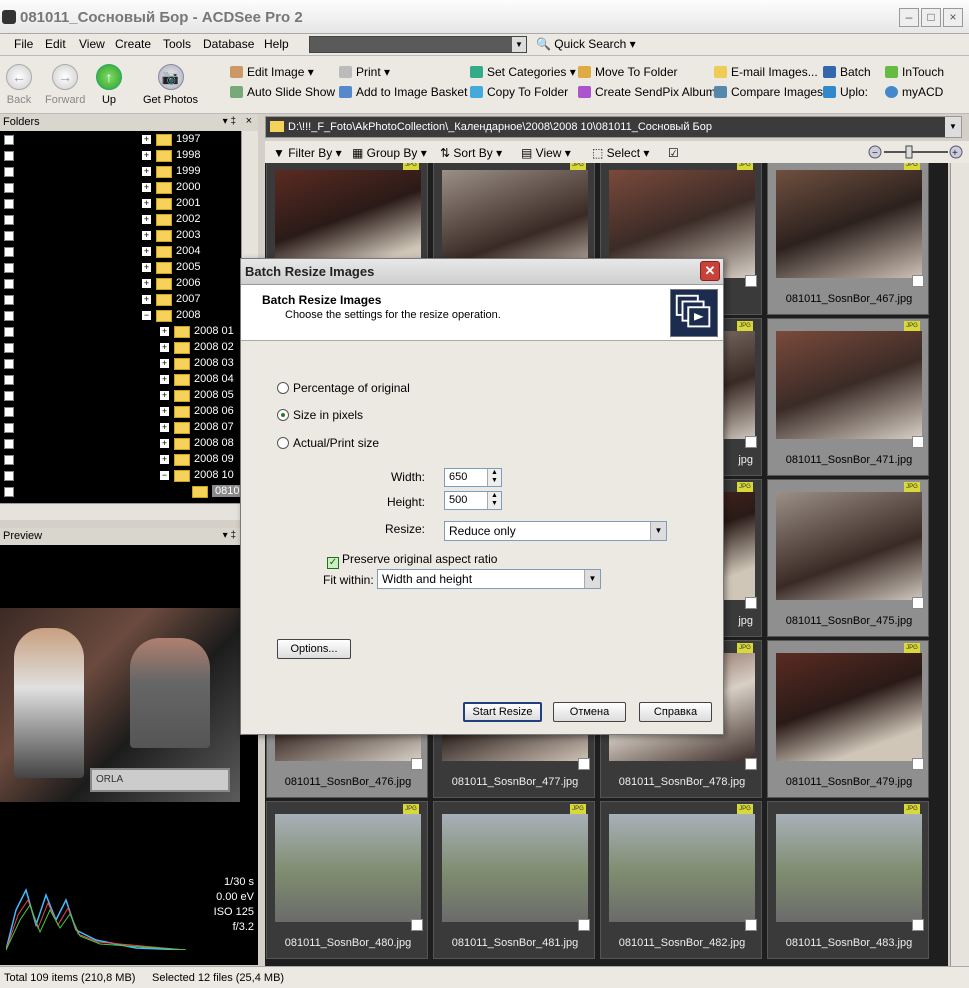  I want to click on chevron-down-icon: ▼, so click(953, 127).